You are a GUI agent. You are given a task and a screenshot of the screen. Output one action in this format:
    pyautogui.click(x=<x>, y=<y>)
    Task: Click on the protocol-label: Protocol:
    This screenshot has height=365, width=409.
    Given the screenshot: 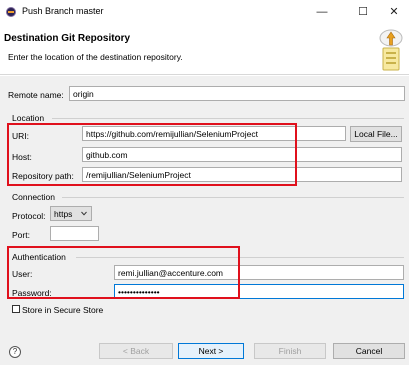 What is the action you would take?
    pyautogui.click(x=29, y=216)
    